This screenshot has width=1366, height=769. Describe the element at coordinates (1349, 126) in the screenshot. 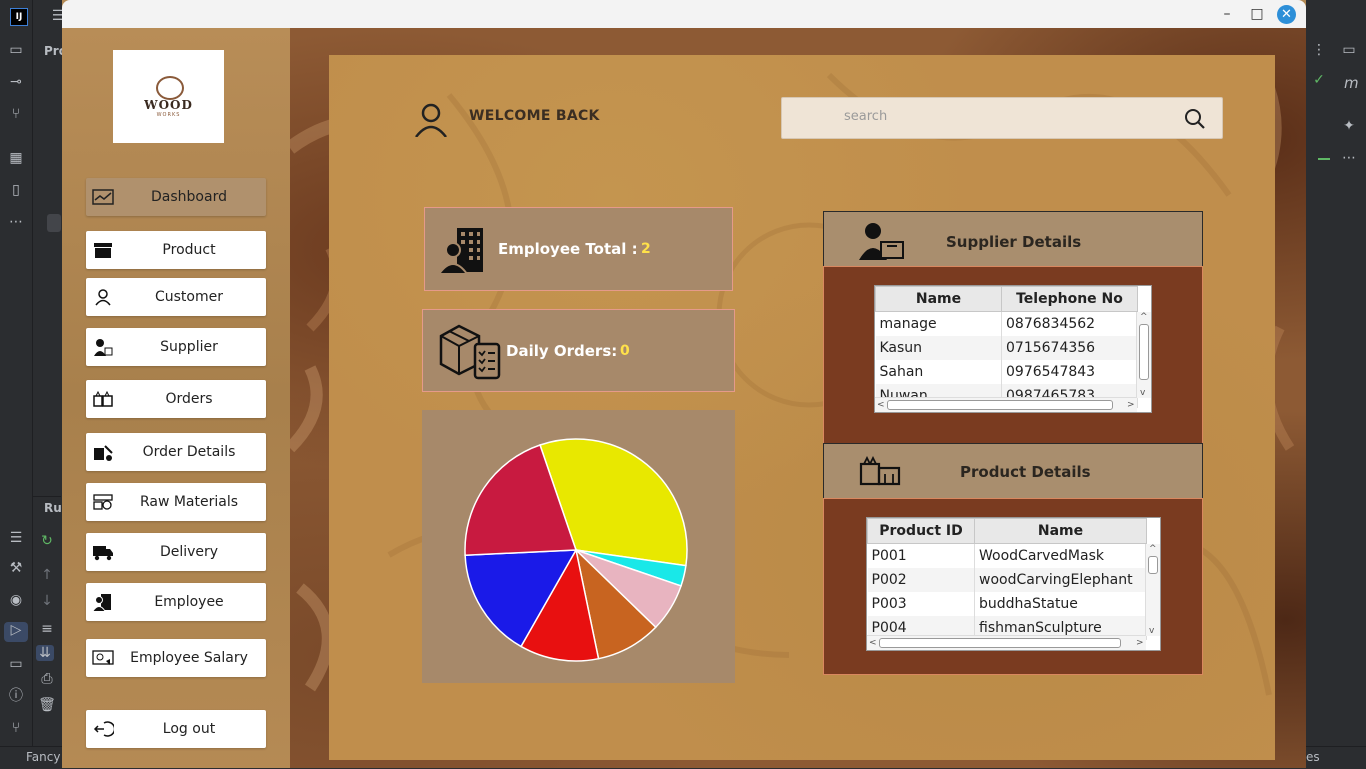

I see `ai-icon: ✦` at that location.